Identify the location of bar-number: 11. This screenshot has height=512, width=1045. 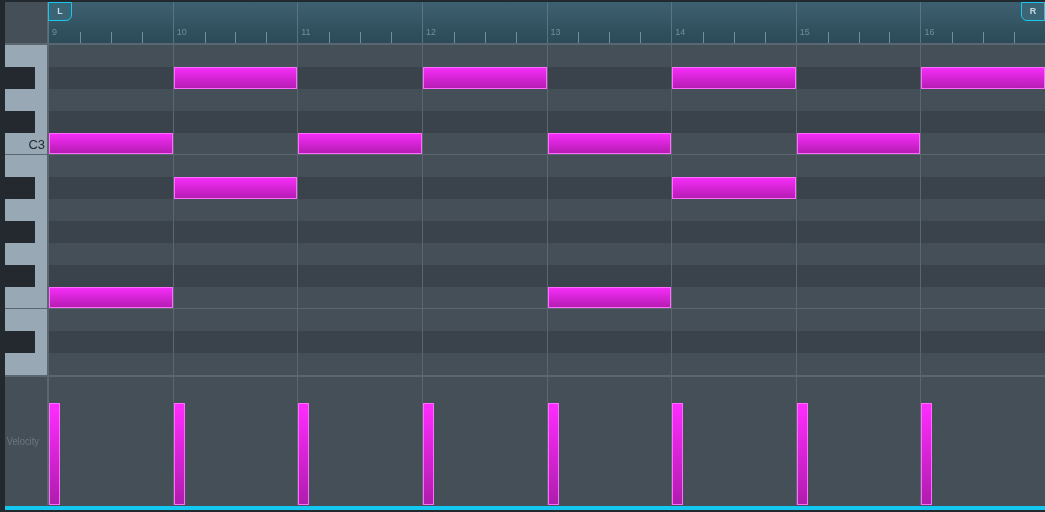
(306, 32).